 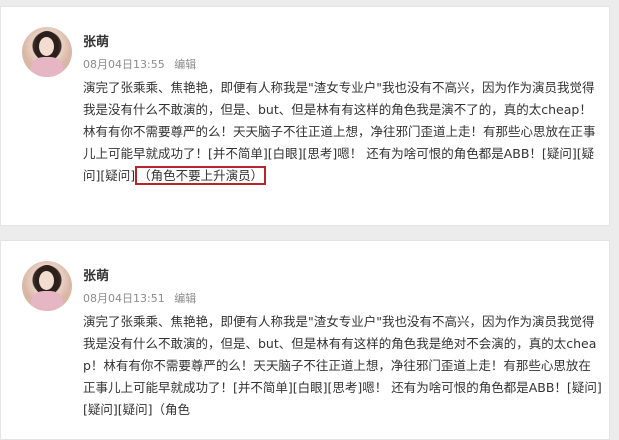 What do you see at coordinates (124, 298) in the screenshot?
I see `post-timestamp: 08月04日13:51` at bounding box center [124, 298].